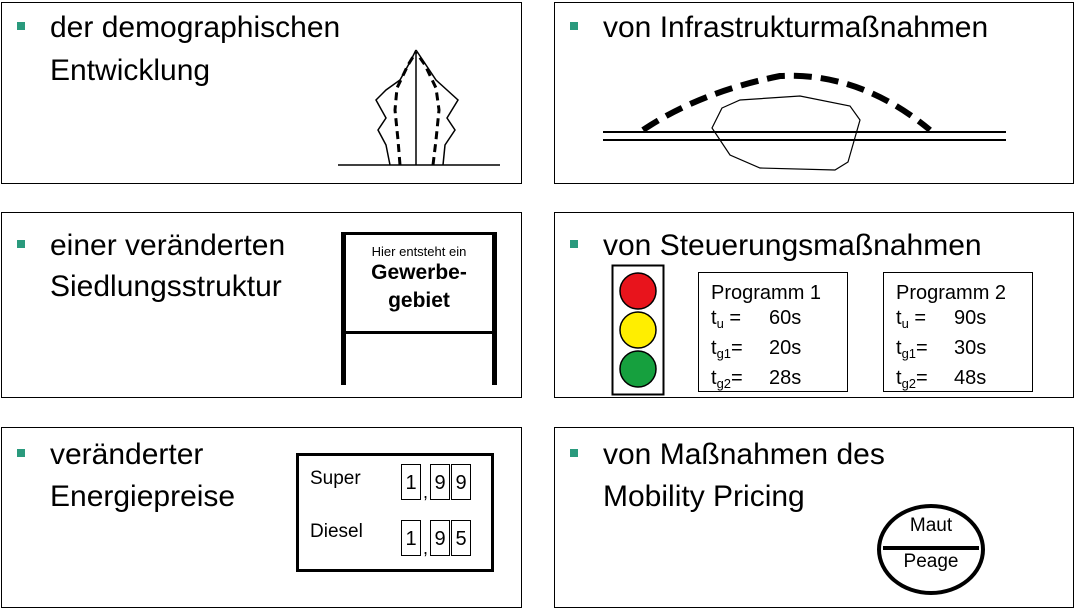 This screenshot has height=610, width=1075. What do you see at coordinates (970, 378) in the screenshot?
I see `program-2-value-tg2: 48s` at bounding box center [970, 378].